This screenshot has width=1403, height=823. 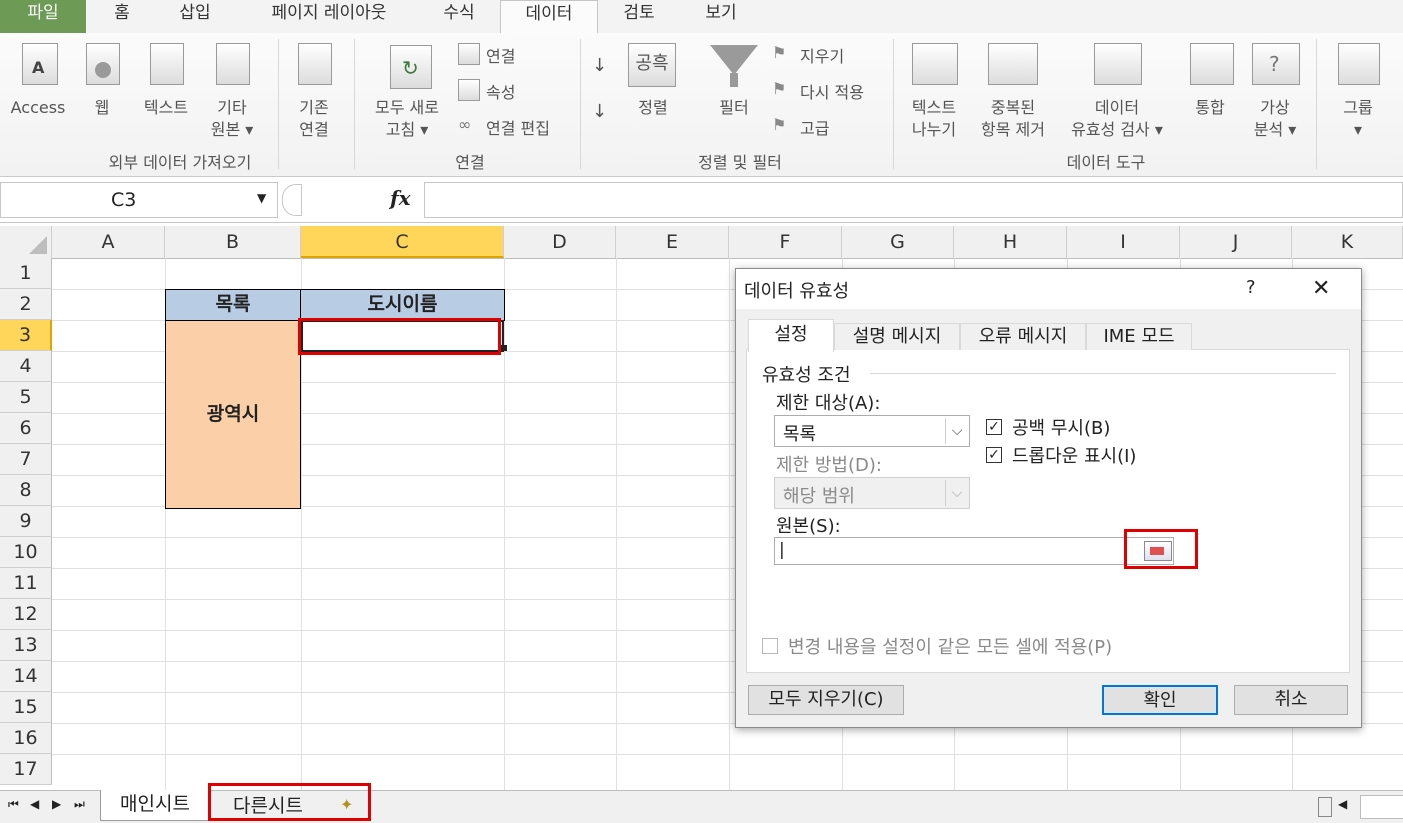 What do you see at coordinates (233, 305) in the screenshot?
I see `cell-b2-header: 목록` at bounding box center [233, 305].